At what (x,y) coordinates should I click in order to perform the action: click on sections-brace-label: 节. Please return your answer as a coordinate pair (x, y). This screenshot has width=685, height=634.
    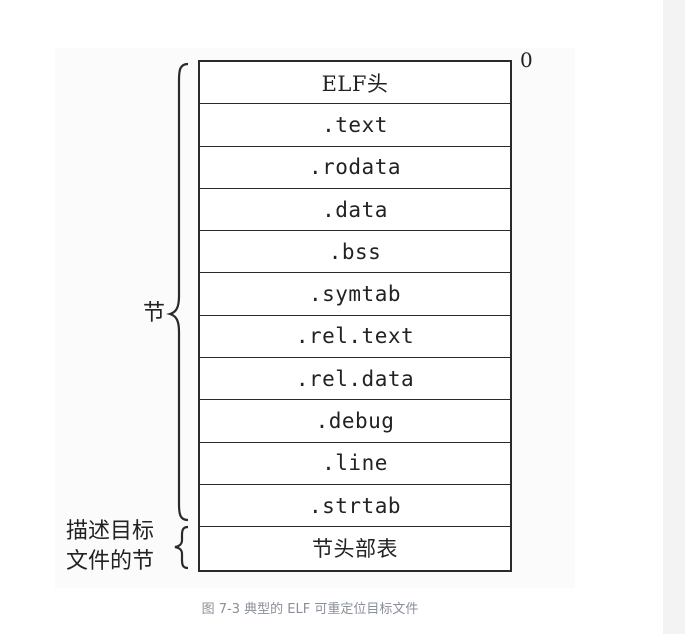
    Looking at the image, I should click on (154, 313).